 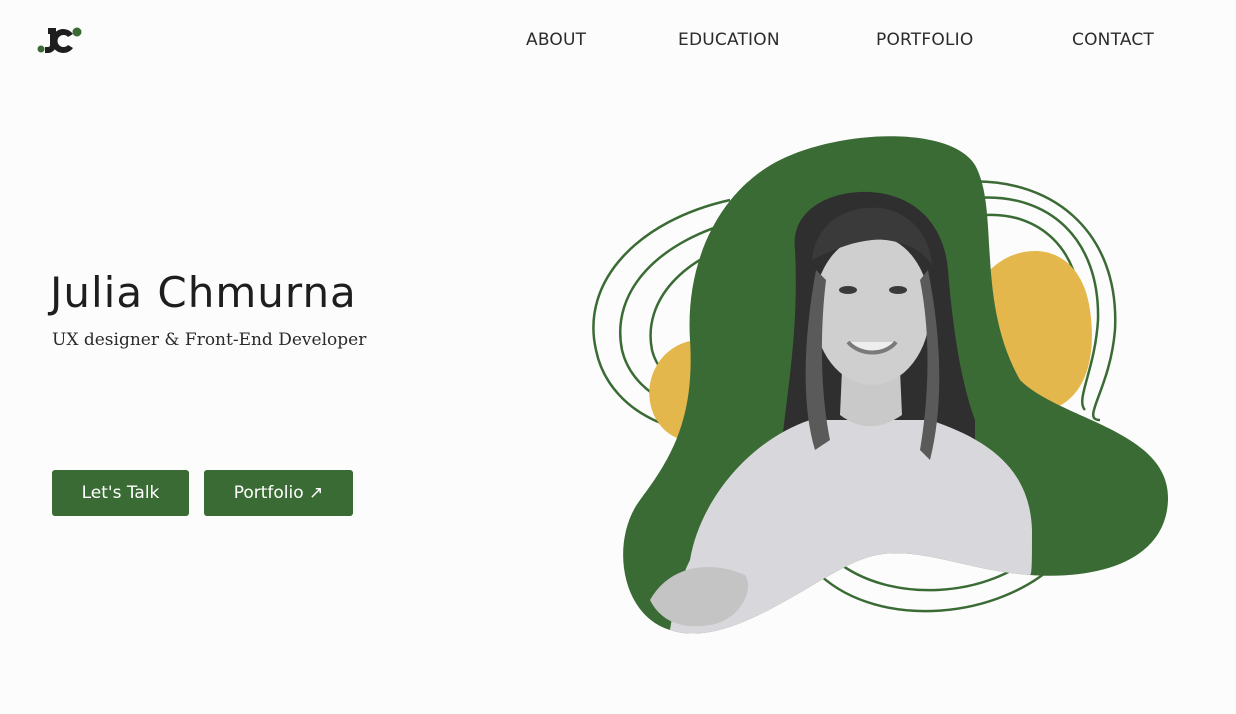 What do you see at coordinates (77, 32) in the screenshot?
I see `logo-dot-right-icon` at bounding box center [77, 32].